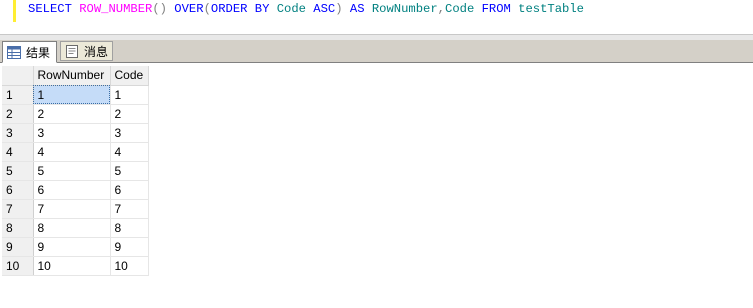  Describe the element at coordinates (18, 247) in the screenshot. I see `row-header: 9` at that location.